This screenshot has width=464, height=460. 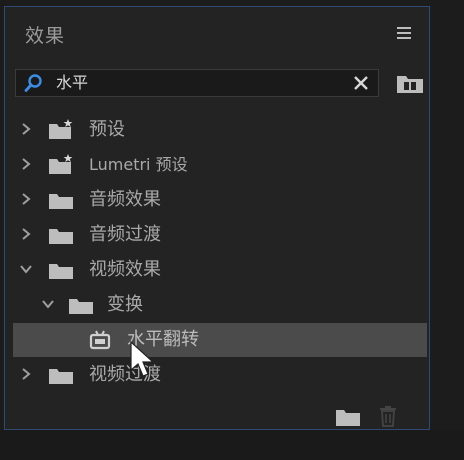 I want to click on tree-item-lumetri-presets: Lumetri 预设, so click(x=217, y=165).